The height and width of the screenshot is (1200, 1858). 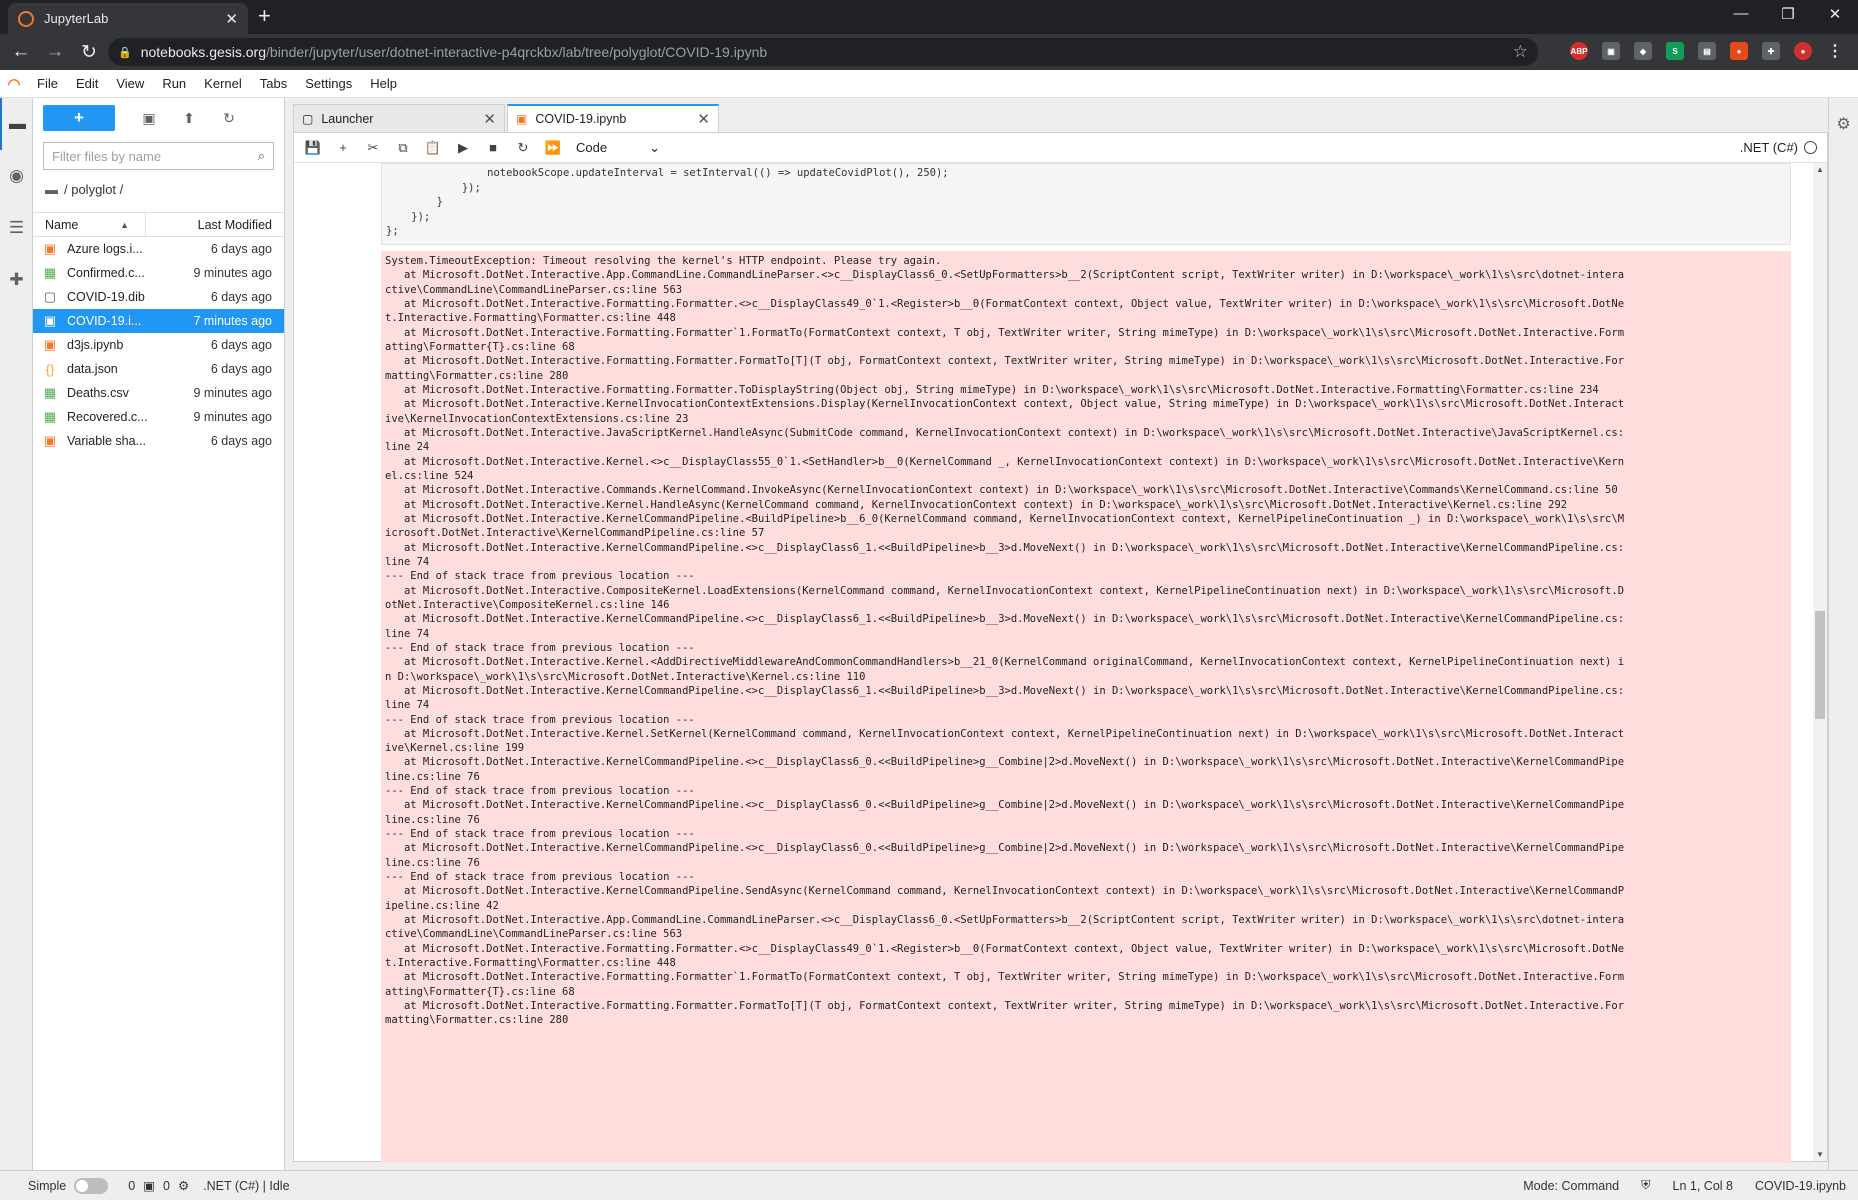 What do you see at coordinates (392, 231) in the screenshot?
I see `code-line: };` at bounding box center [392, 231].